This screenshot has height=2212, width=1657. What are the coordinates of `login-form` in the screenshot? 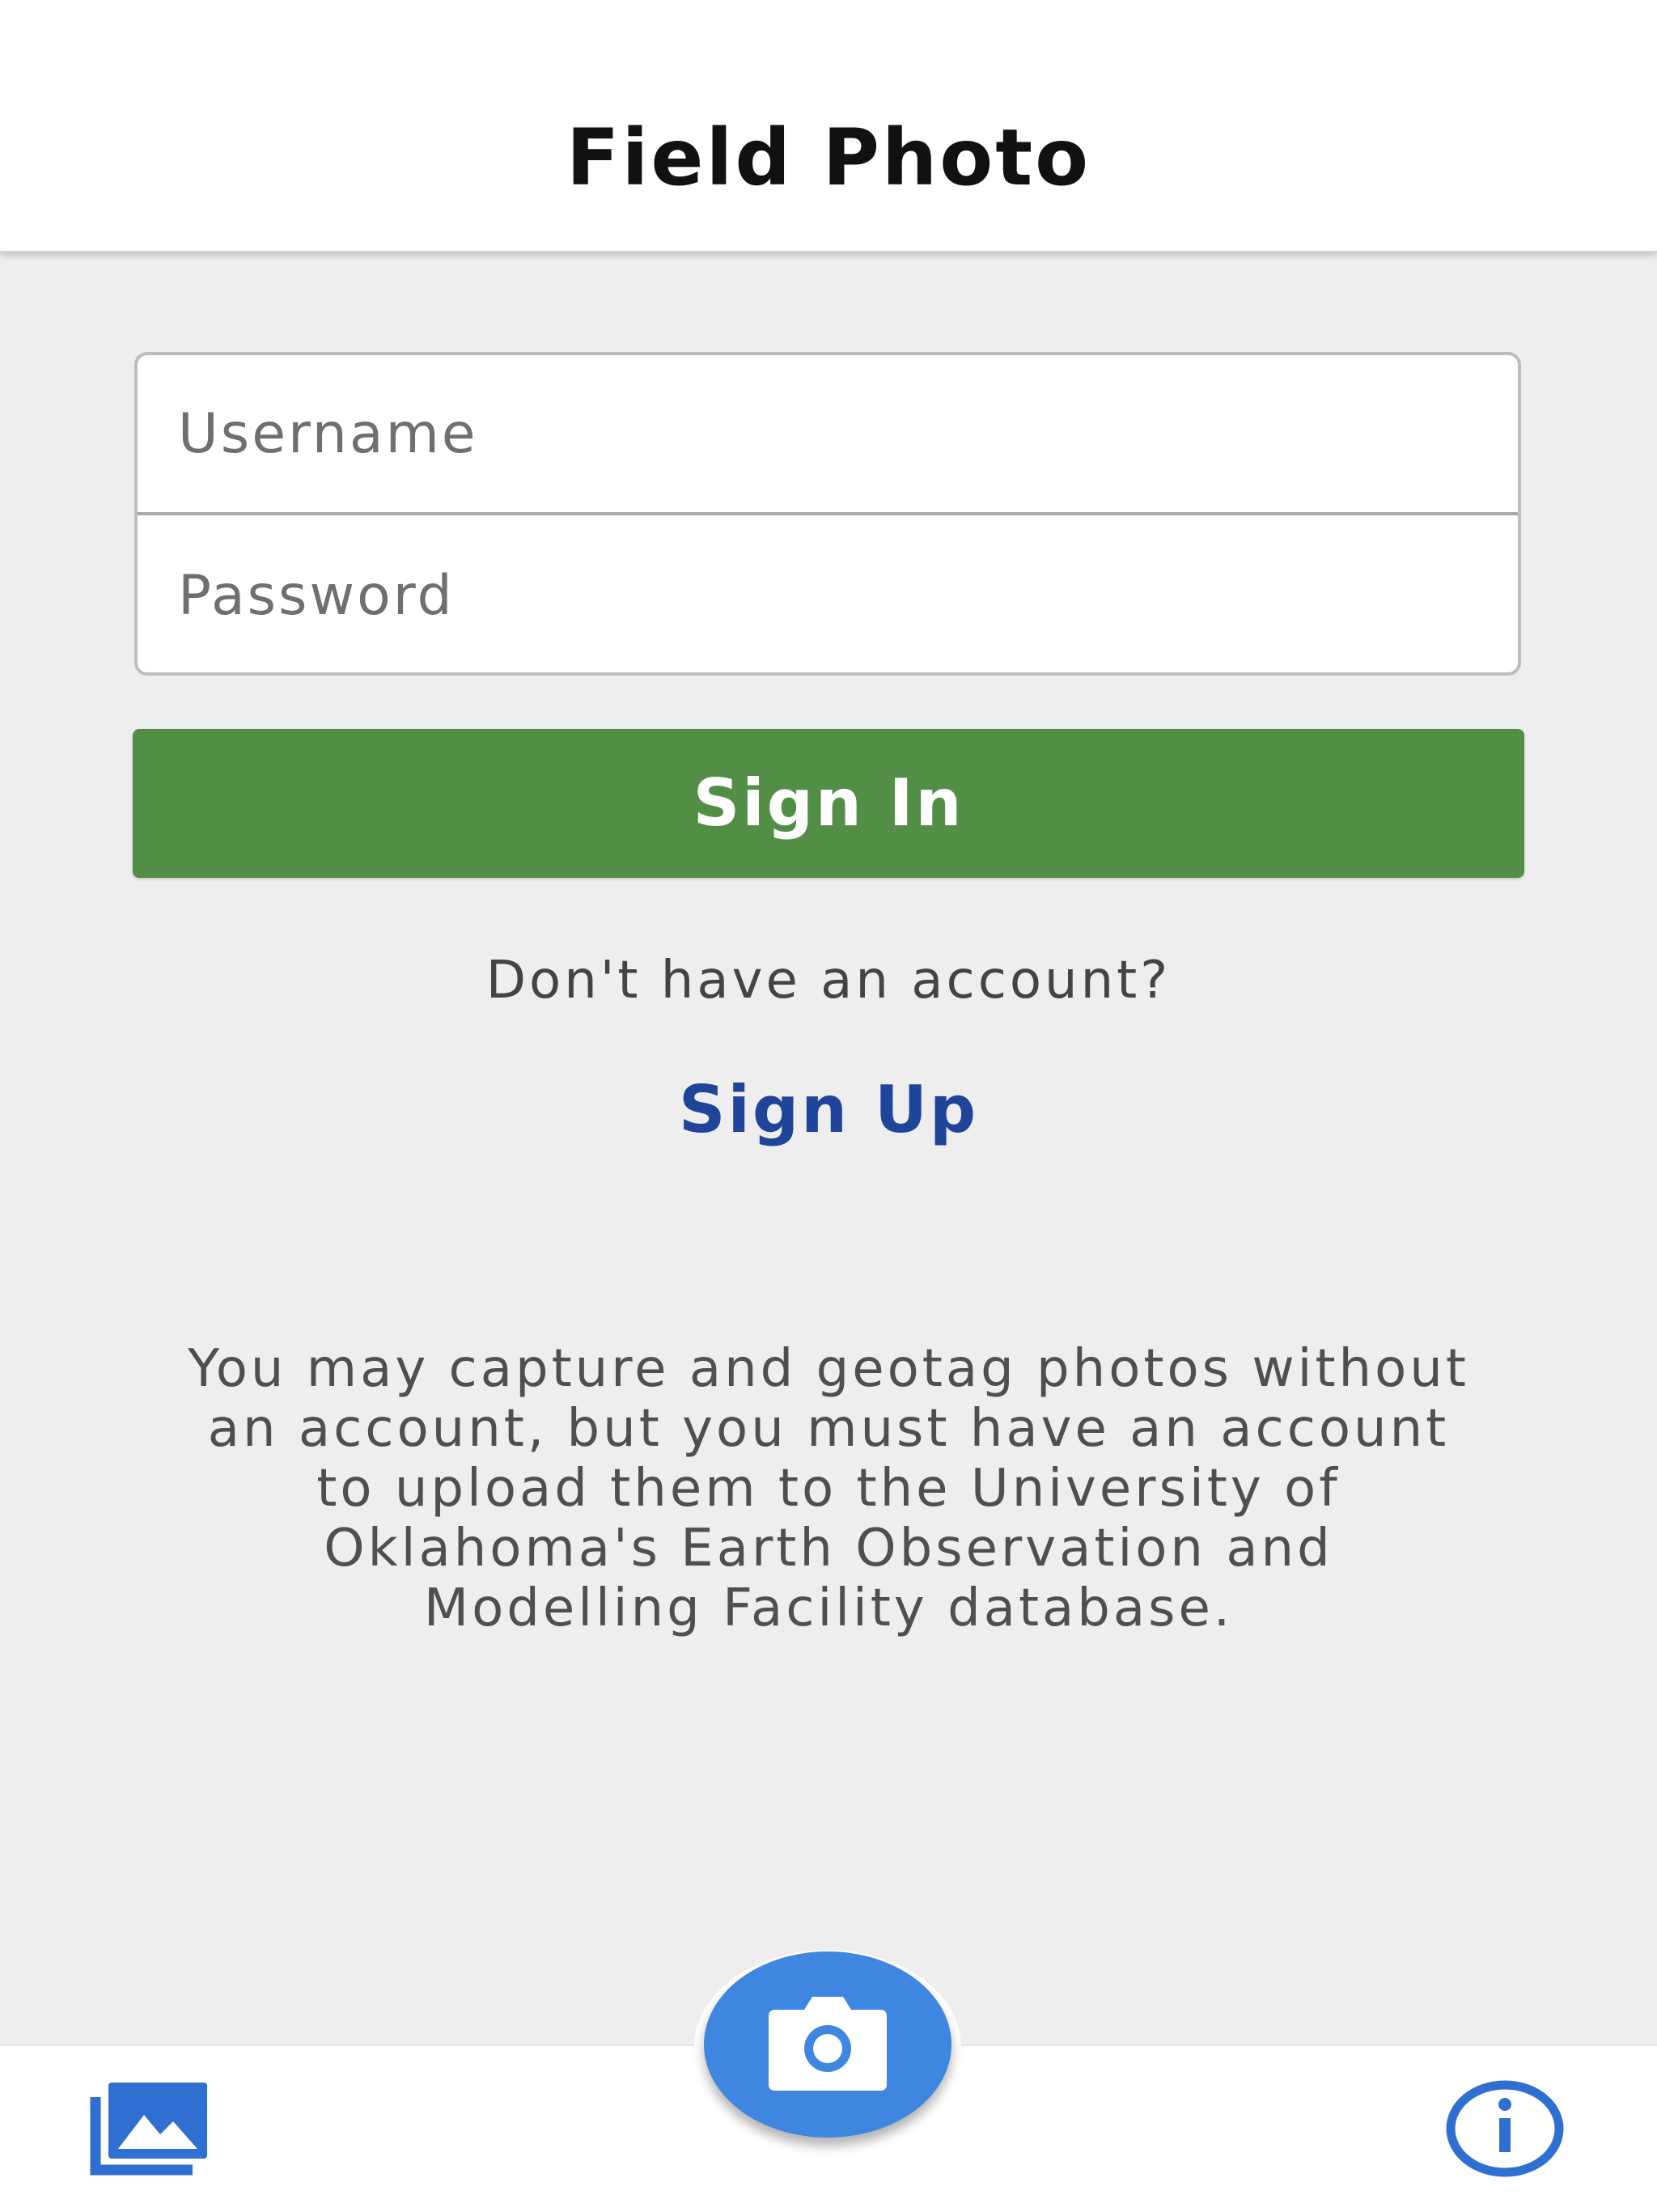 It's located at (827, 514).